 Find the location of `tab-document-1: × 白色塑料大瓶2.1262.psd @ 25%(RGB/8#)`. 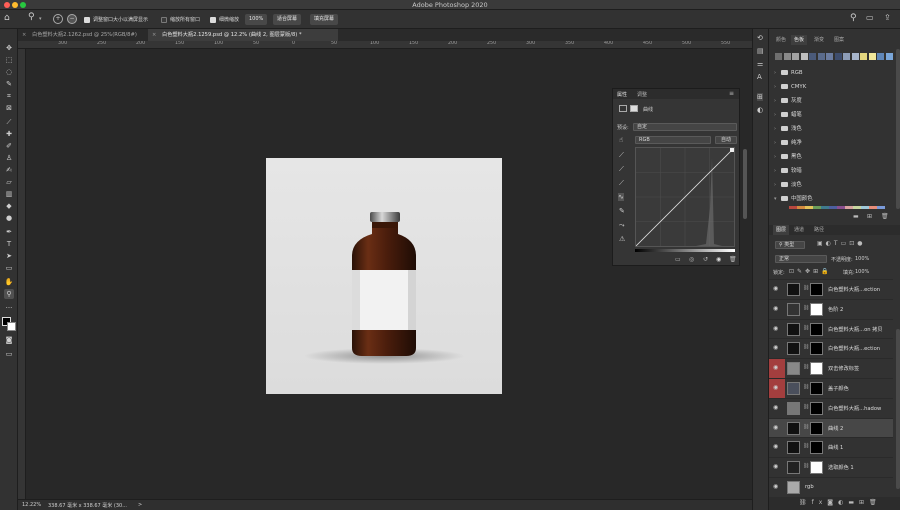

tab-document-1: × 白色塑料大瓶2.1262.psd @ 25%(RGB/8#) is located at coordinates (83, 35).